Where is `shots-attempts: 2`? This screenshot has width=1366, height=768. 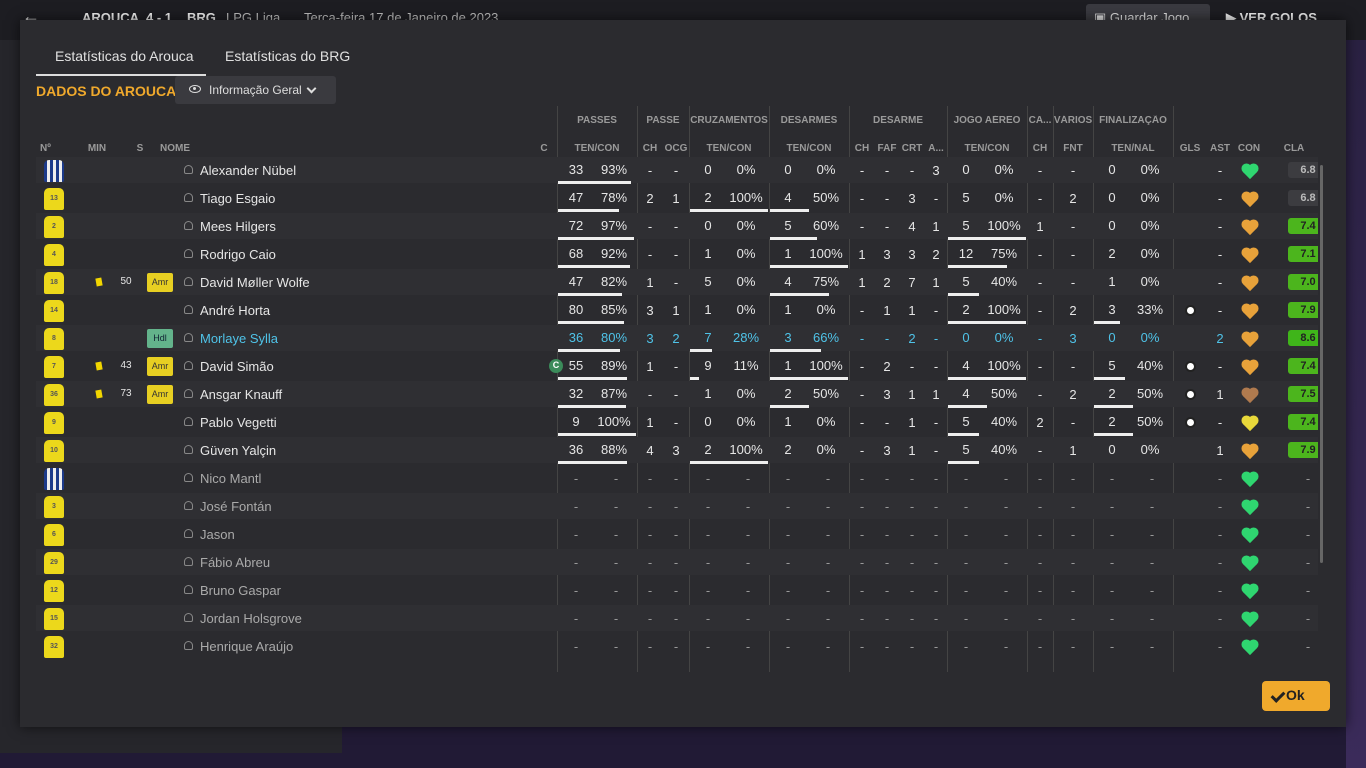 shots-attempts: 2 is located at coordinates (1112, 253).